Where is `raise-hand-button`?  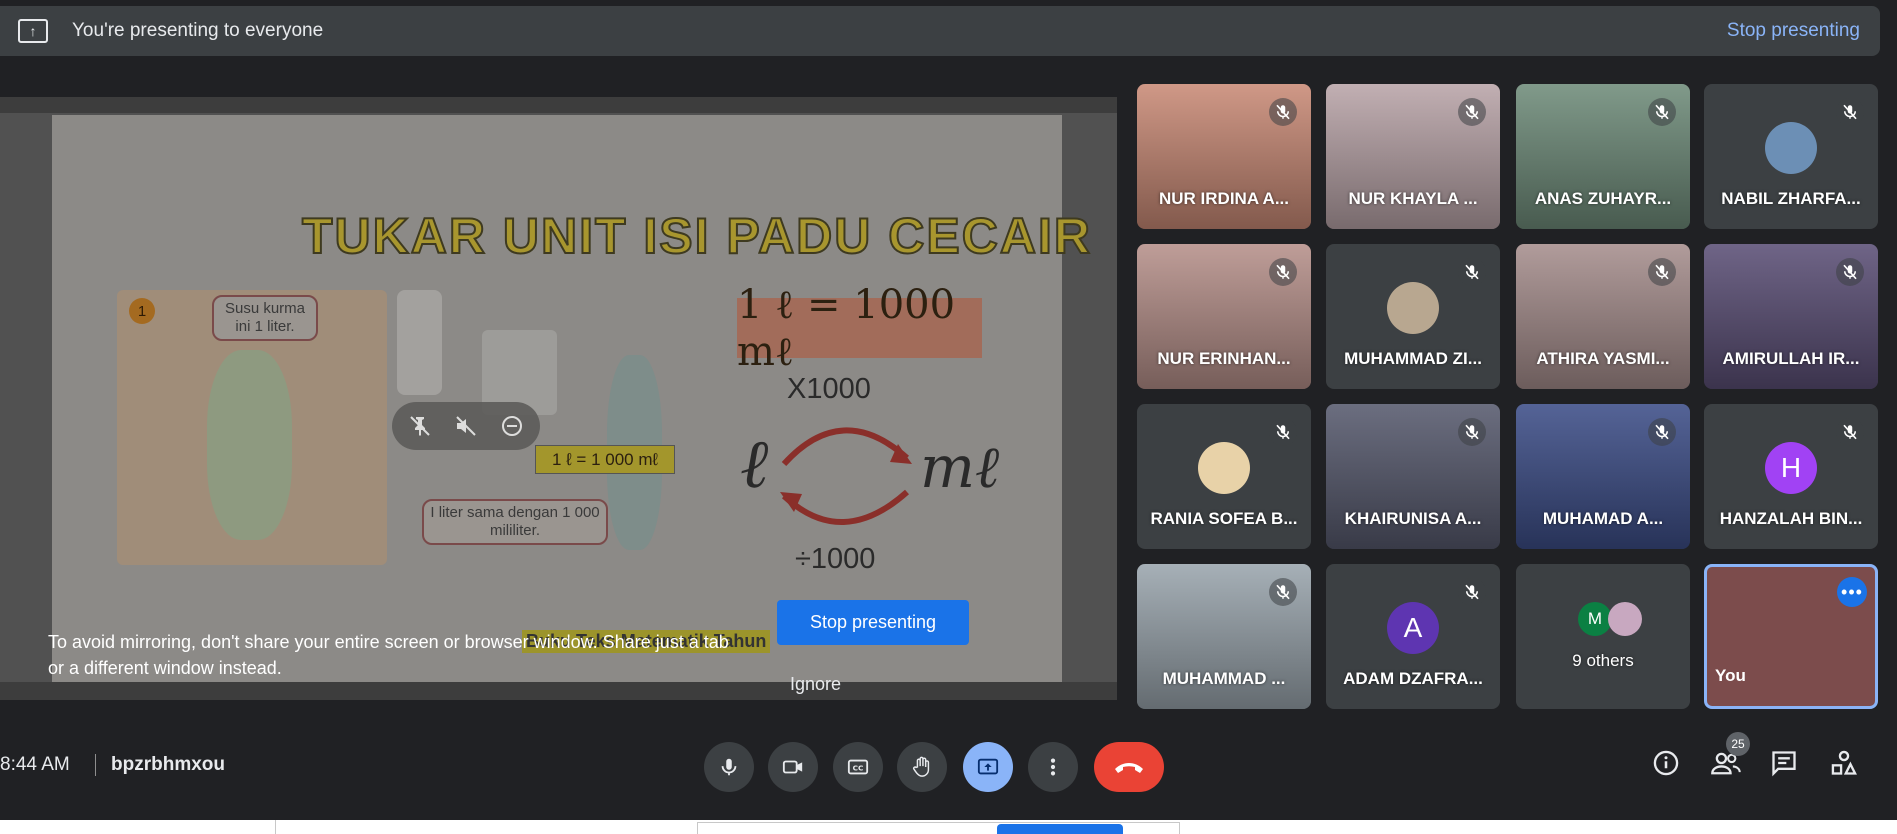
raise-hand-button is located at coordinates (922, 767).